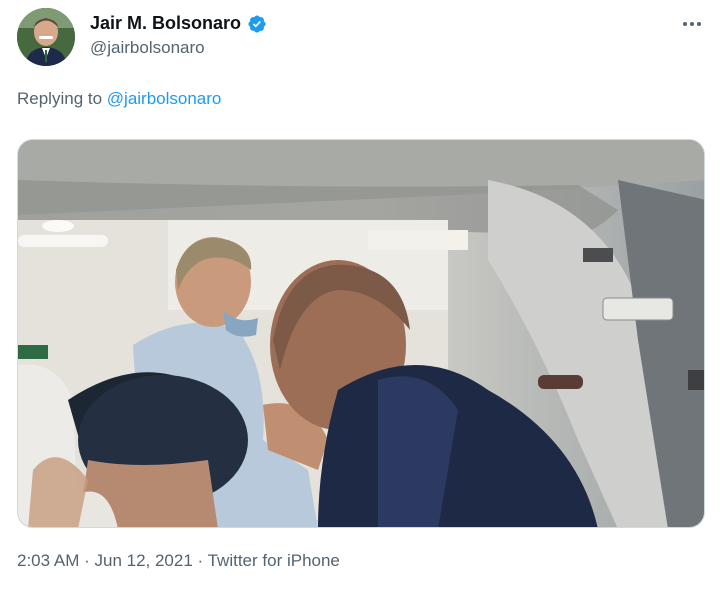 The height and width of the screenshot is (590, 720). I want to click on replying-to: Replying to @jairbolsonaro, so click(119, 99).